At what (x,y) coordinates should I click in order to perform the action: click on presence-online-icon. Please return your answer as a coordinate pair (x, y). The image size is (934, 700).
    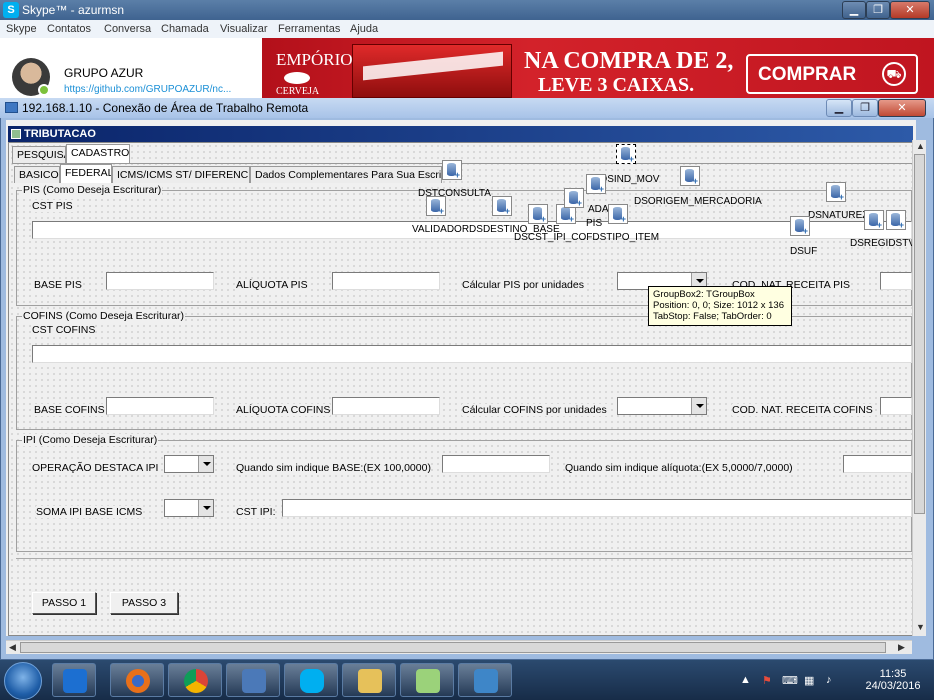
    Looking at the image, I should click on (44, 90).